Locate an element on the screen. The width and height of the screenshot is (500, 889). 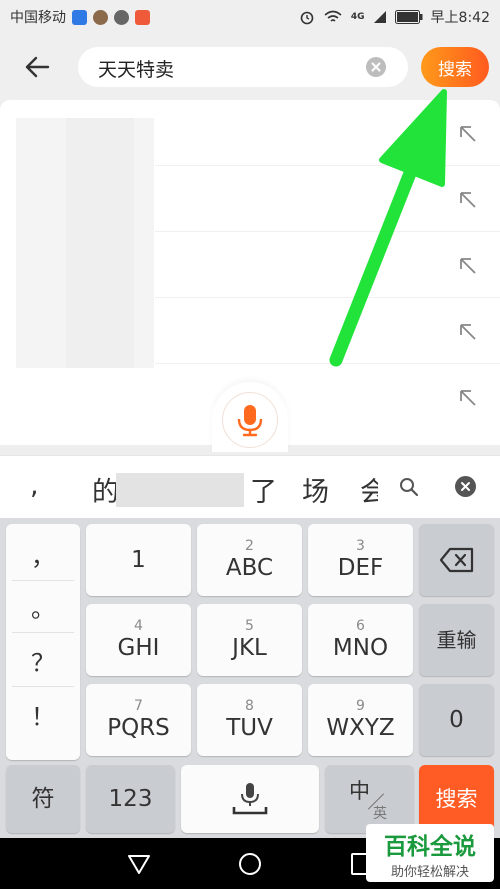
search-icon is located at coordinates (409, 487).